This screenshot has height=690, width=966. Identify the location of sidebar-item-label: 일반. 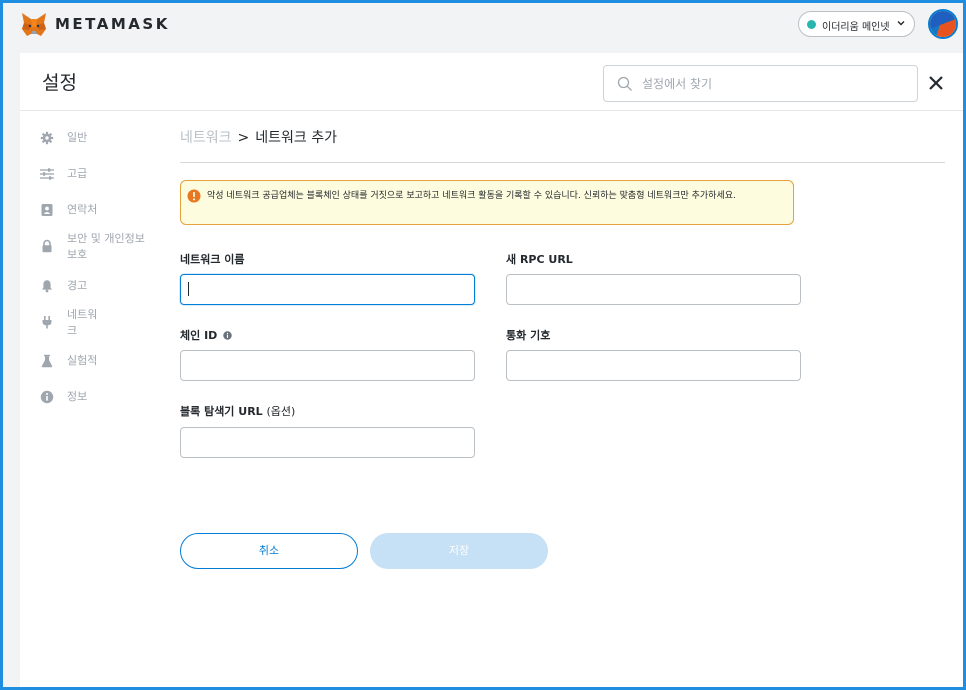
(77, 137).